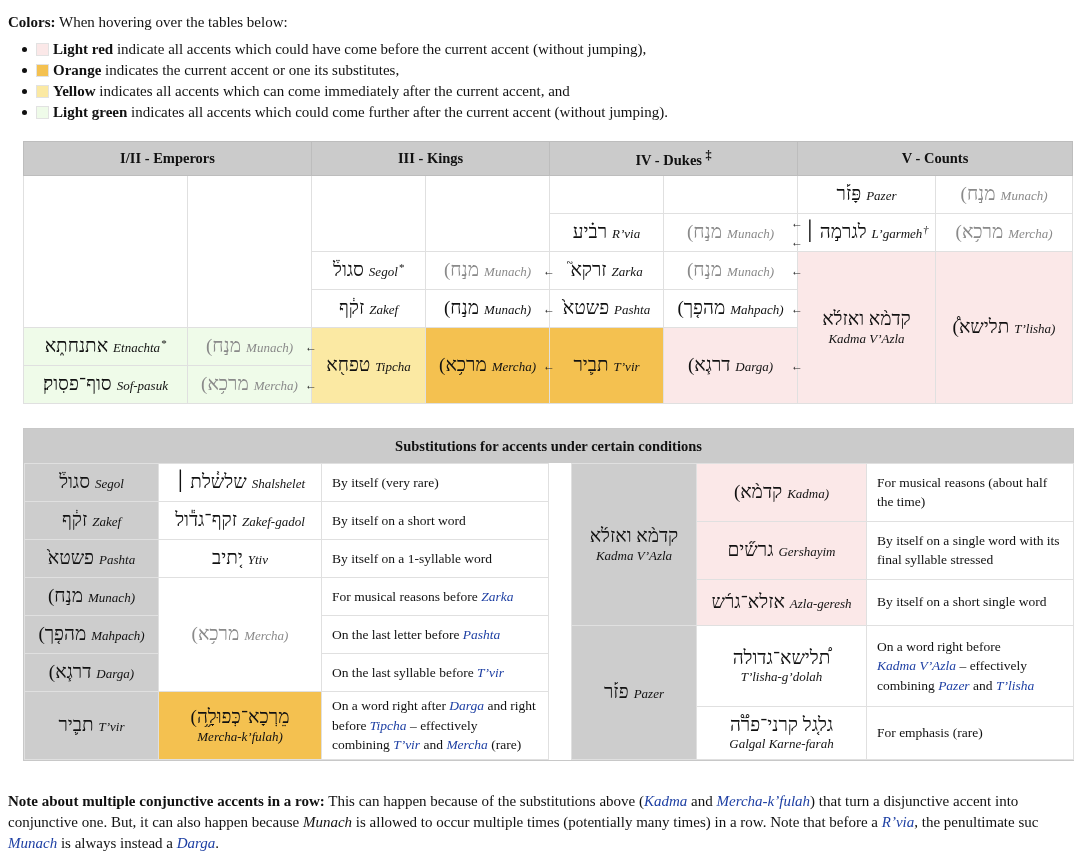  What do you see at coordinates (311, 91) in the screenshot?
I see `legend-text: Yellow indicates all accents which can come immediately after the current accent, and` at bounding box center [311, 91].